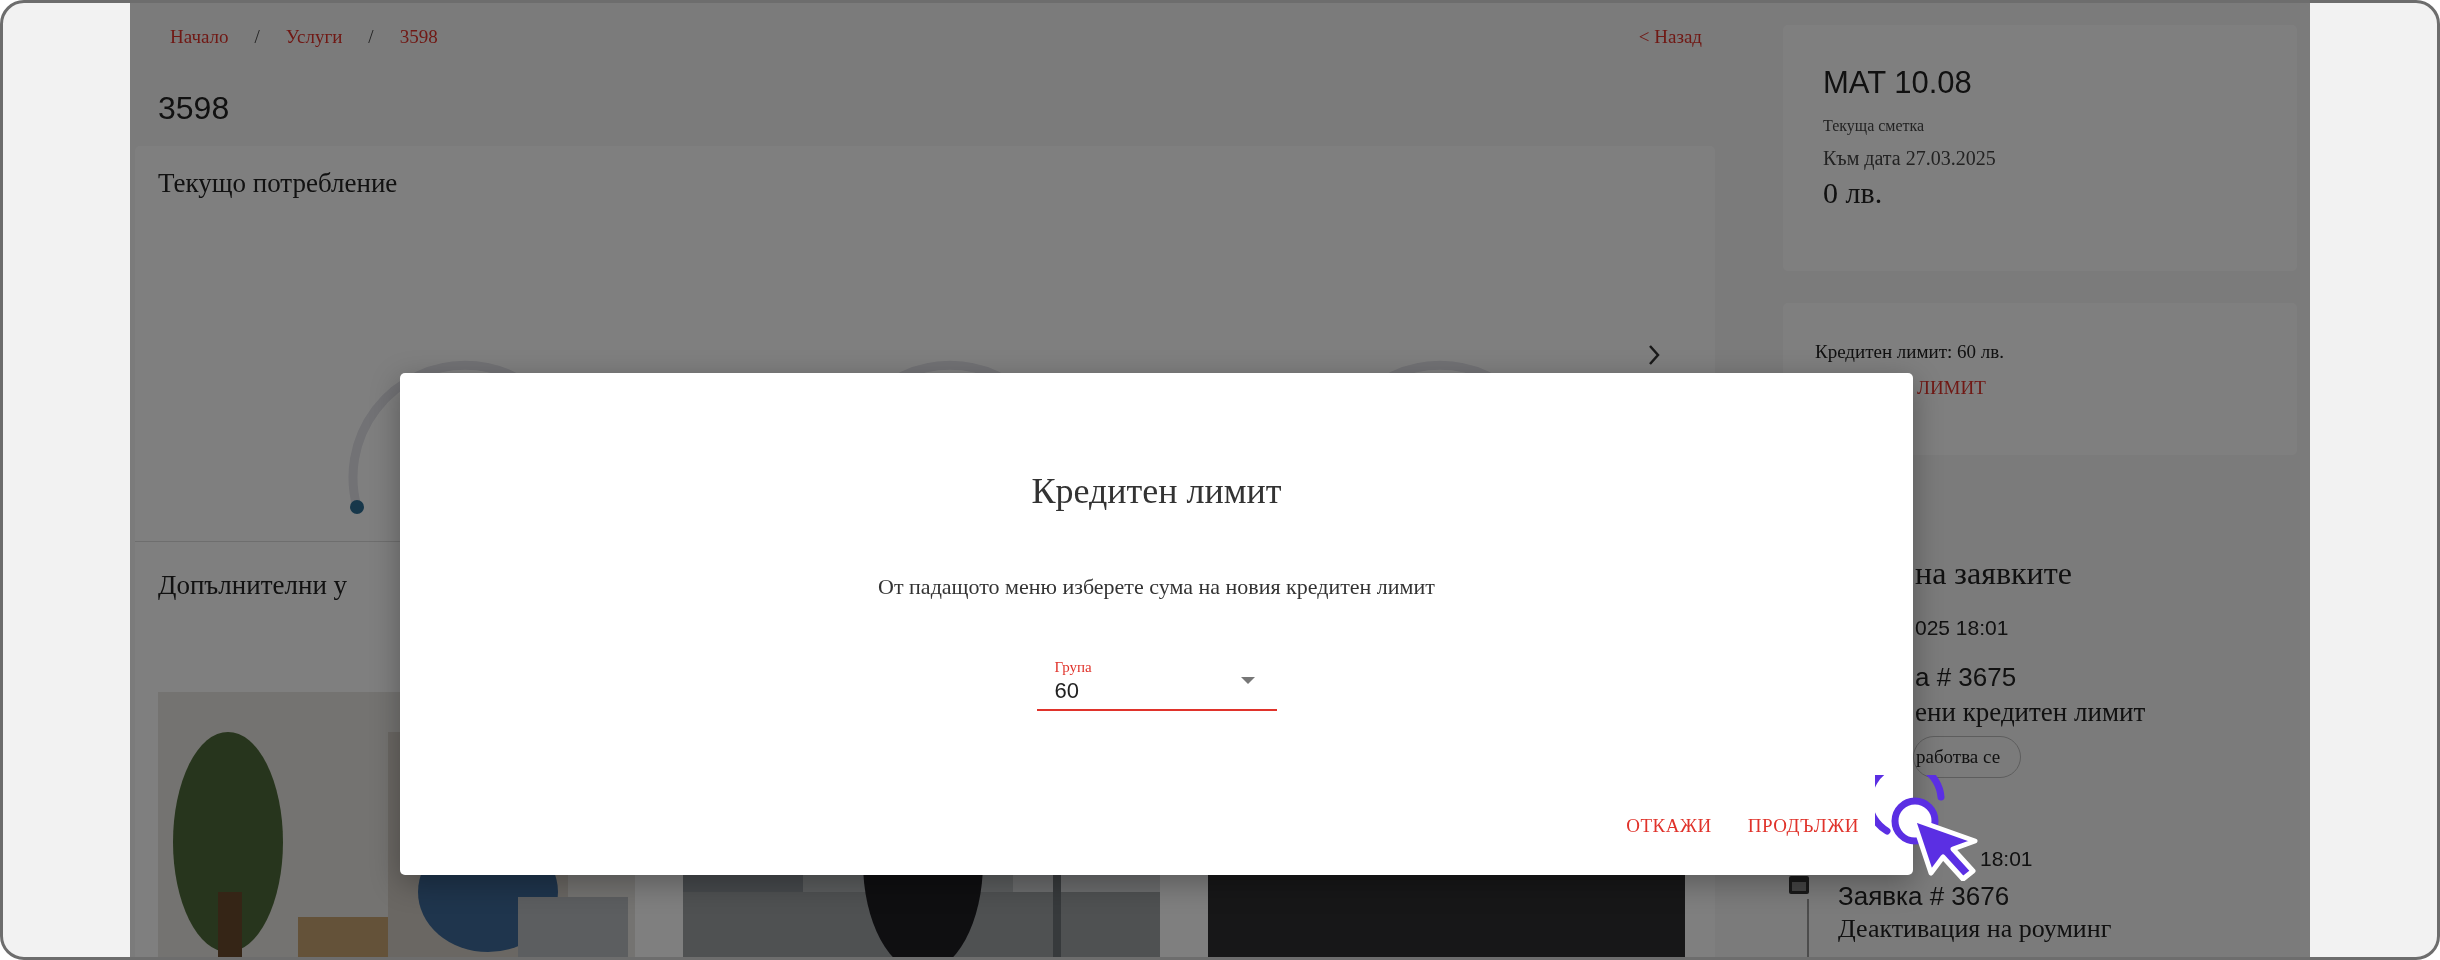 This screenshot has width=2440, height=960. I want to click on request-description: ени кредитен лимит, so click(2030, 712).